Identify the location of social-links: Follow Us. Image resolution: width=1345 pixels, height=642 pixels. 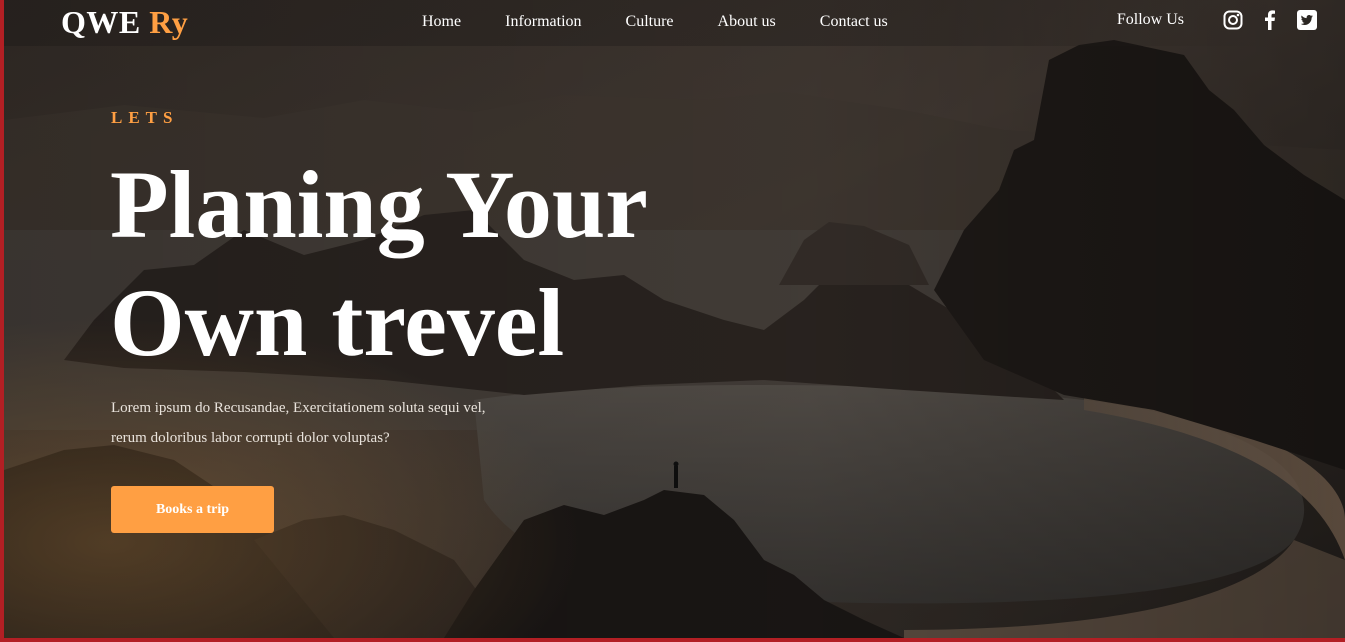
(1217, 20).